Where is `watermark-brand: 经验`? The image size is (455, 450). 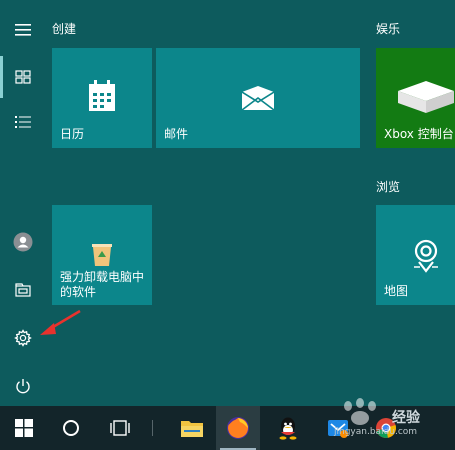
watermark-brand: 经验 is located at coordinates (406, 418).